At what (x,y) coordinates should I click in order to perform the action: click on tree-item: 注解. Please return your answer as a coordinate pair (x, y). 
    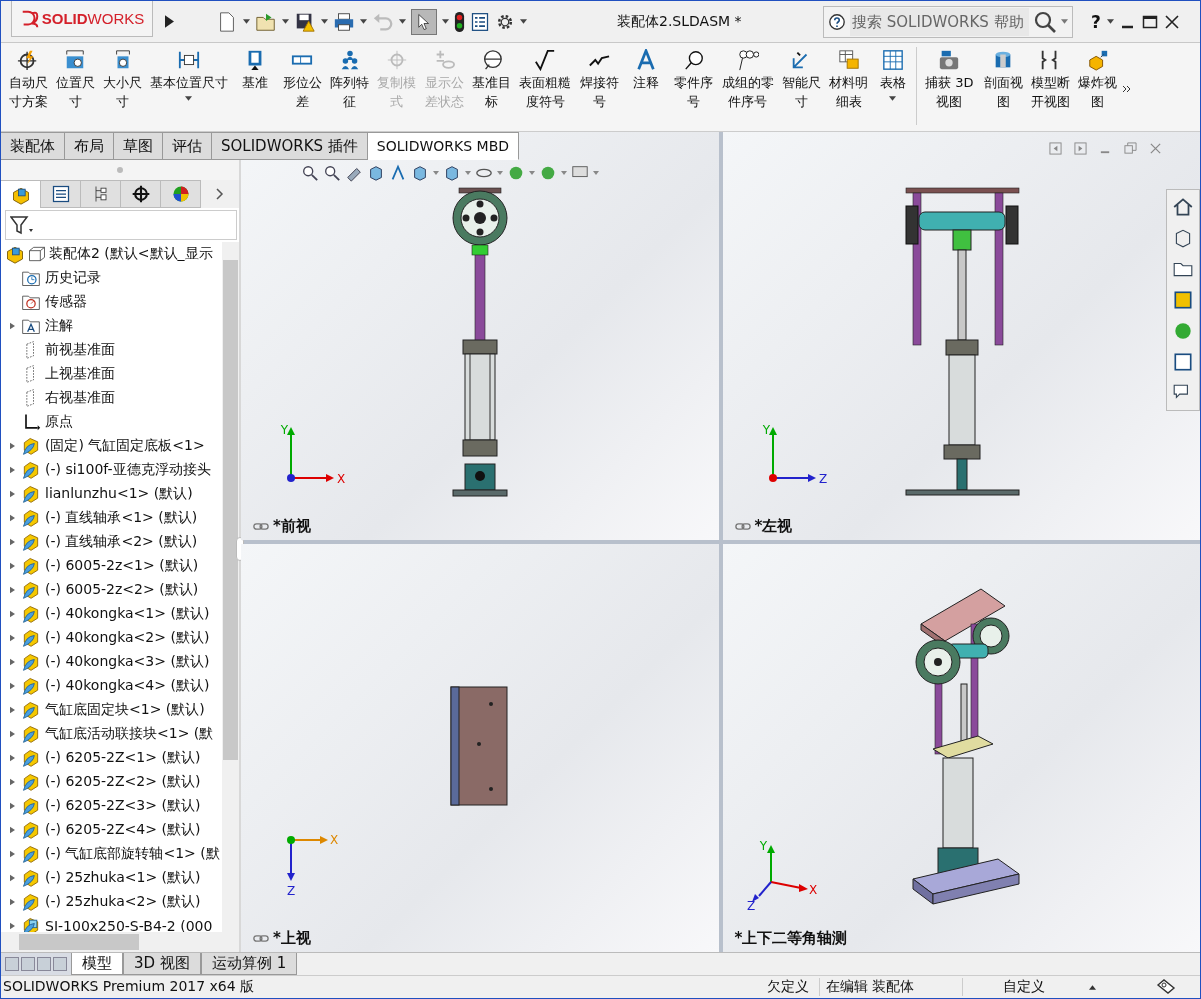
    Looking at the image, I should click on (59, 326).